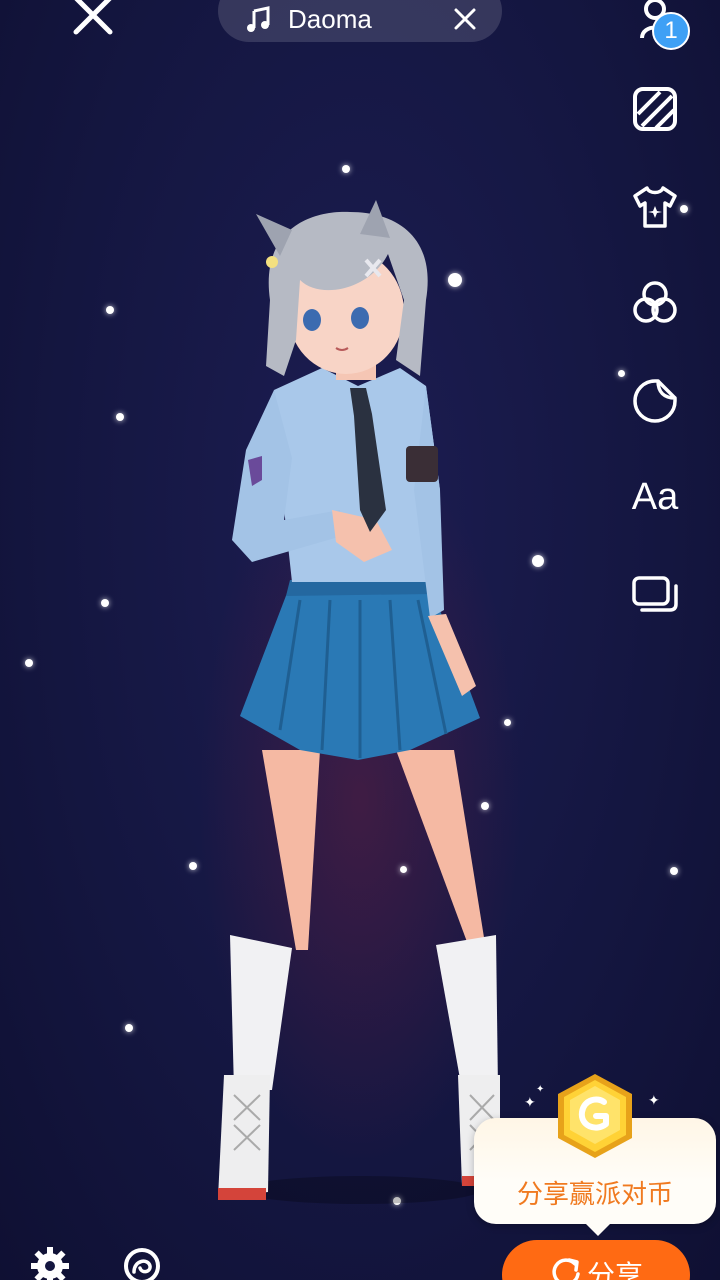  I want to click on background-button, so click(655, 109).